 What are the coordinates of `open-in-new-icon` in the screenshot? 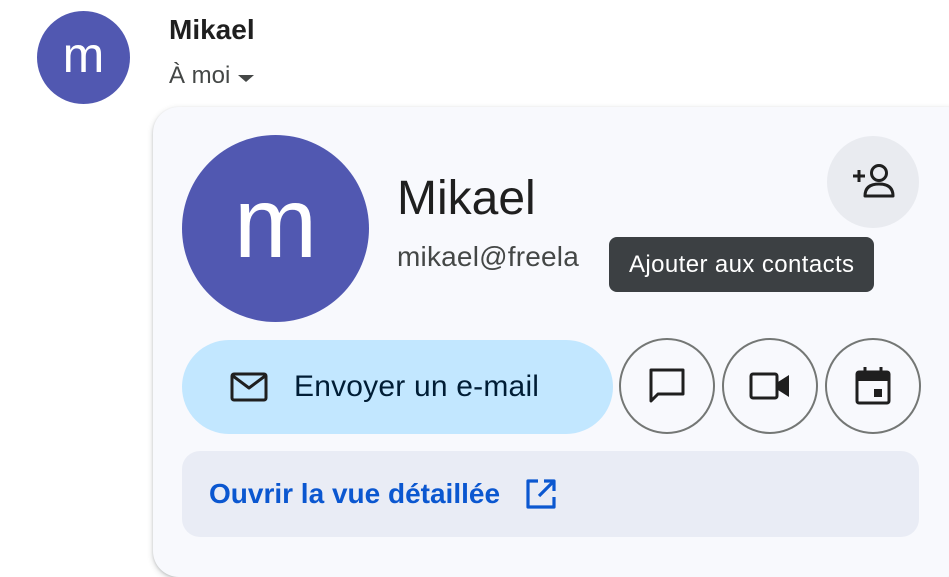 It's located at (541, 494).